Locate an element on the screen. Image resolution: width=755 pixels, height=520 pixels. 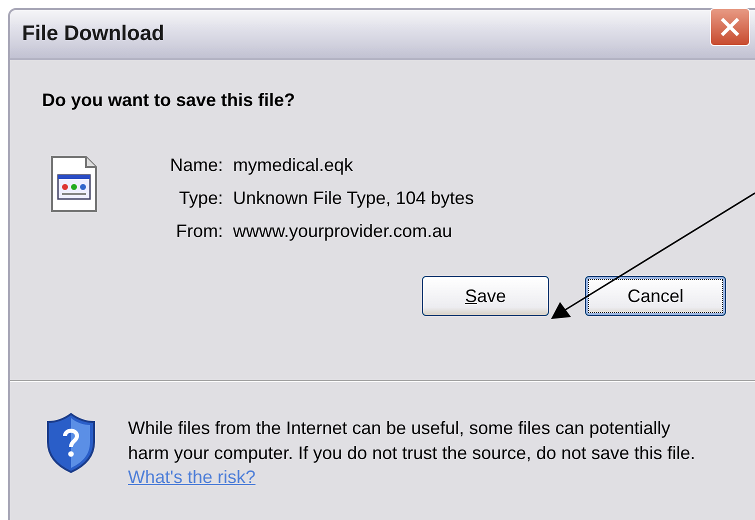
file-icon is located at coordinates (74, 184).